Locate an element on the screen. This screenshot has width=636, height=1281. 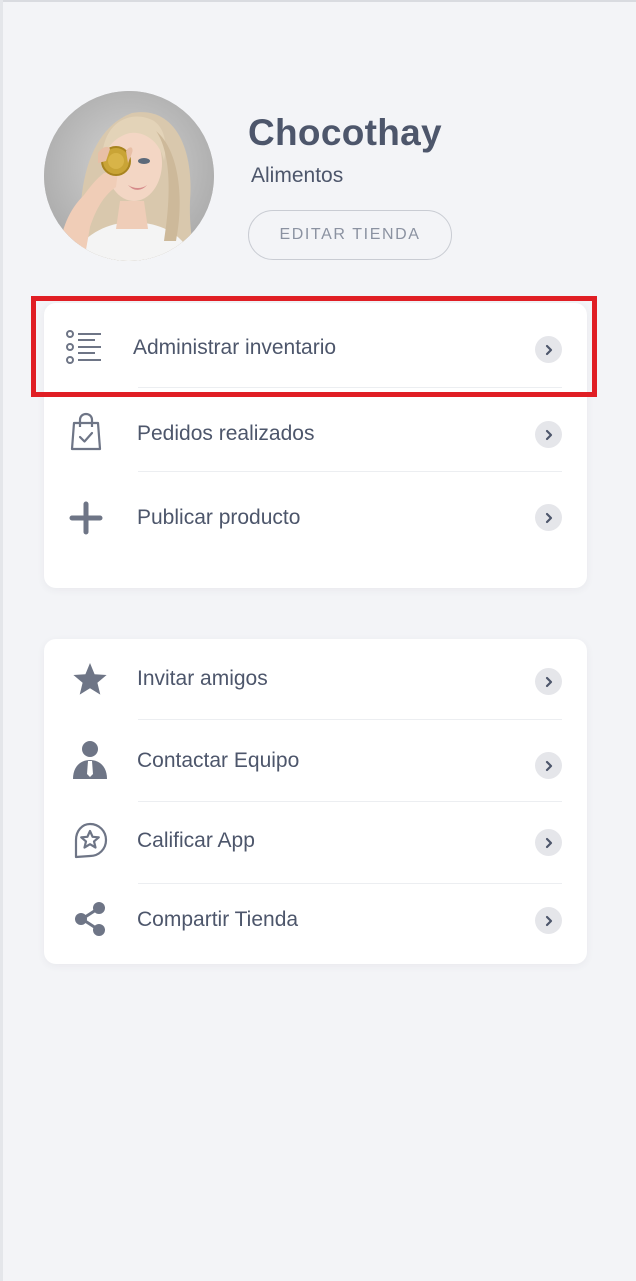
menu-item-administrar-inventario: Administrar inventario is located at coordinates (315, 347).